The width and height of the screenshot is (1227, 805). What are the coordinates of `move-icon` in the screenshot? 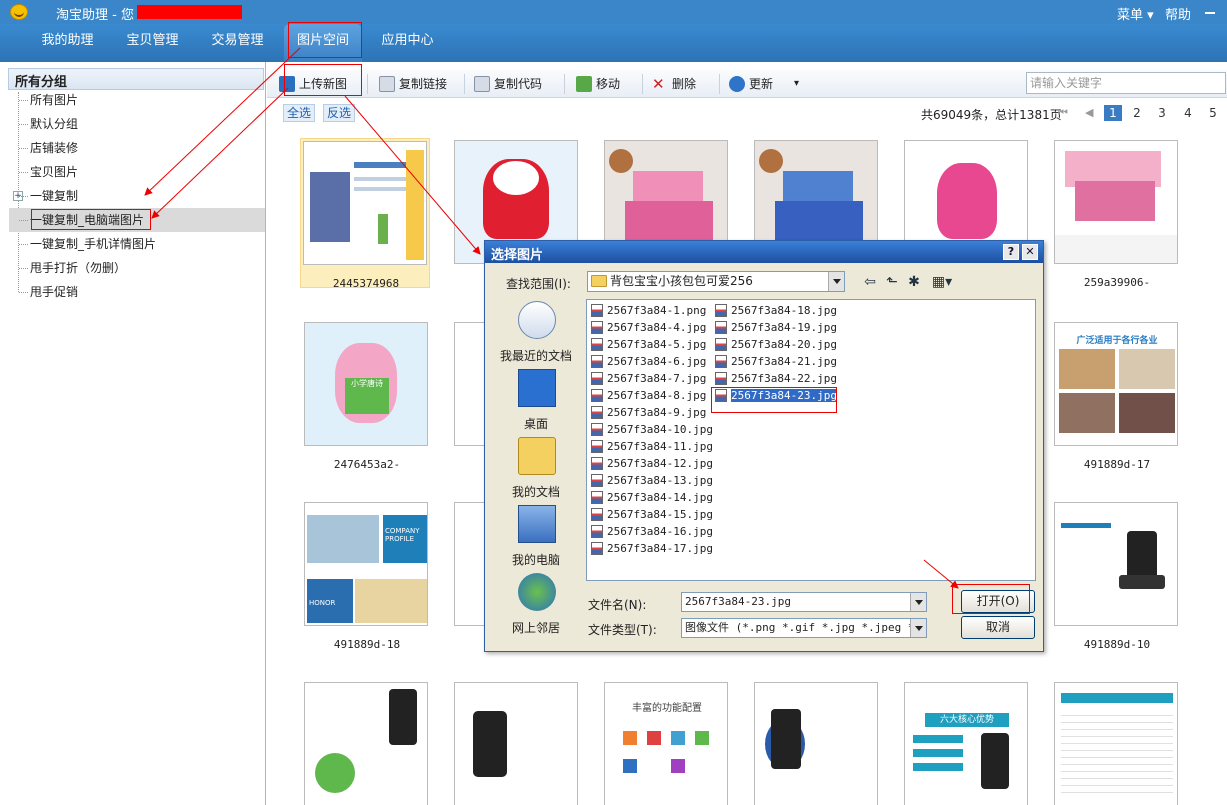 It's located at (584, 84).